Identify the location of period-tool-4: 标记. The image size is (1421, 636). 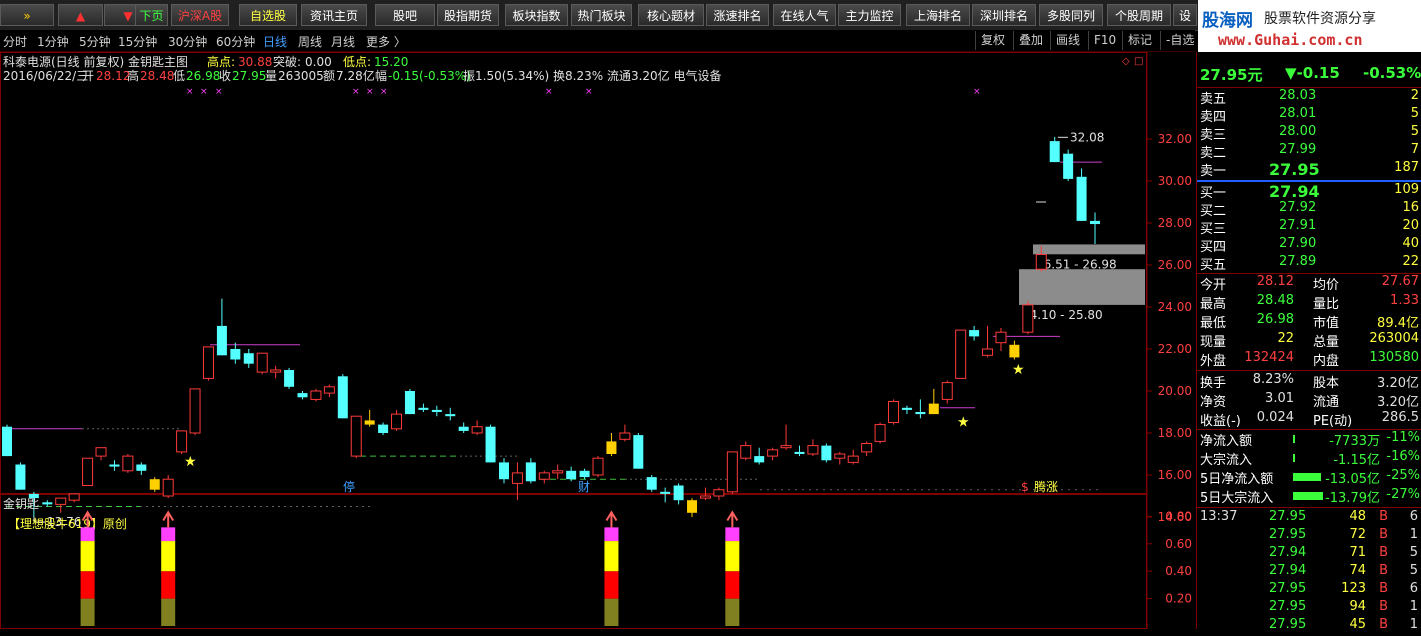
(1139, 40).